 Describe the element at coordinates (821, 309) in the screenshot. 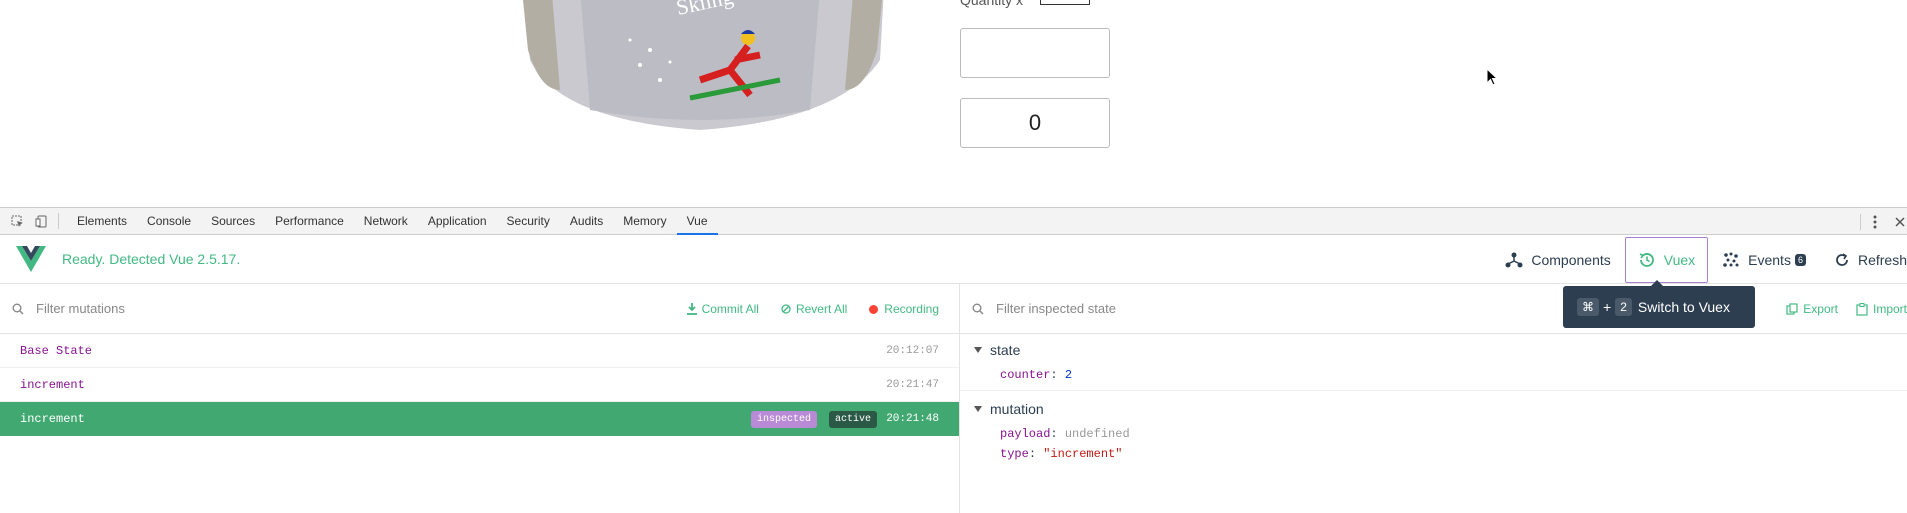

I see `revert-all-label: Revert All` at that location.